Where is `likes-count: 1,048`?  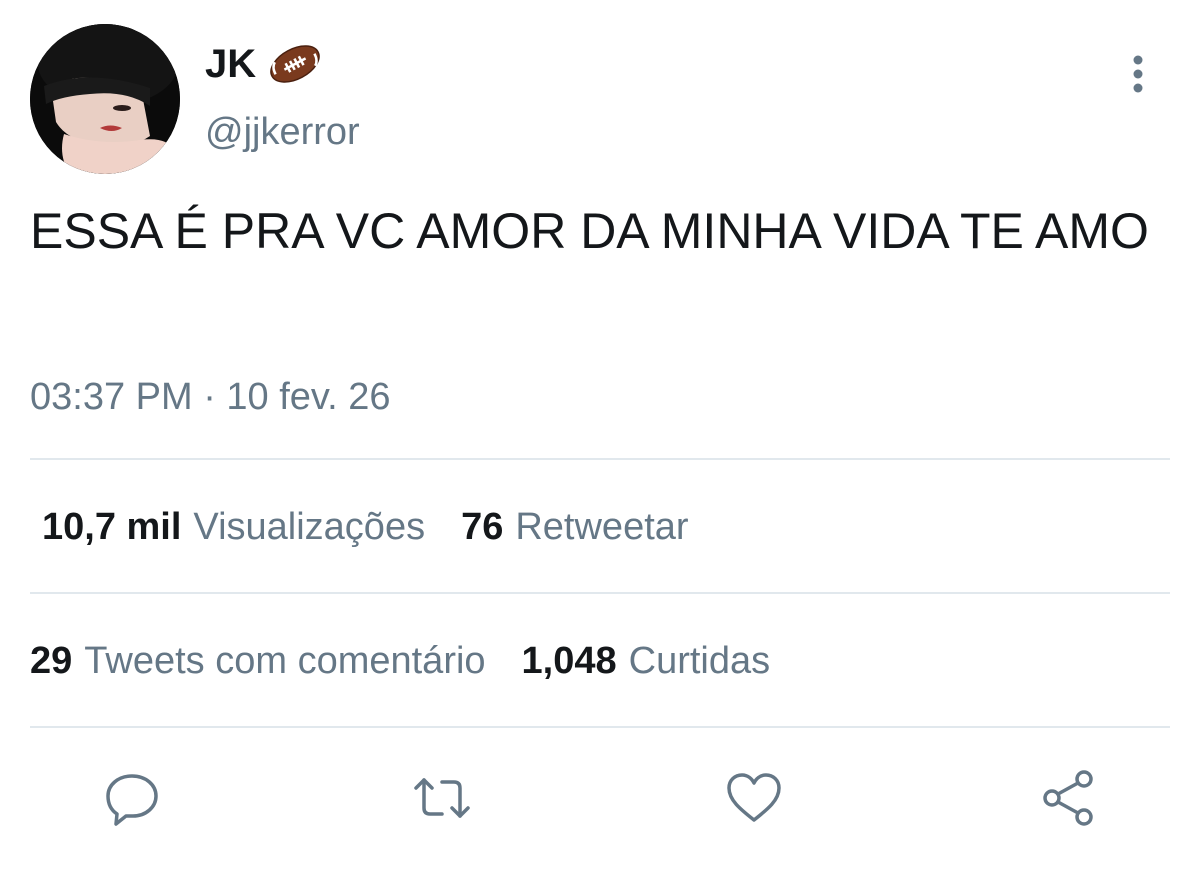 likes-count: 1,048 is located at coordinates (569, 661).